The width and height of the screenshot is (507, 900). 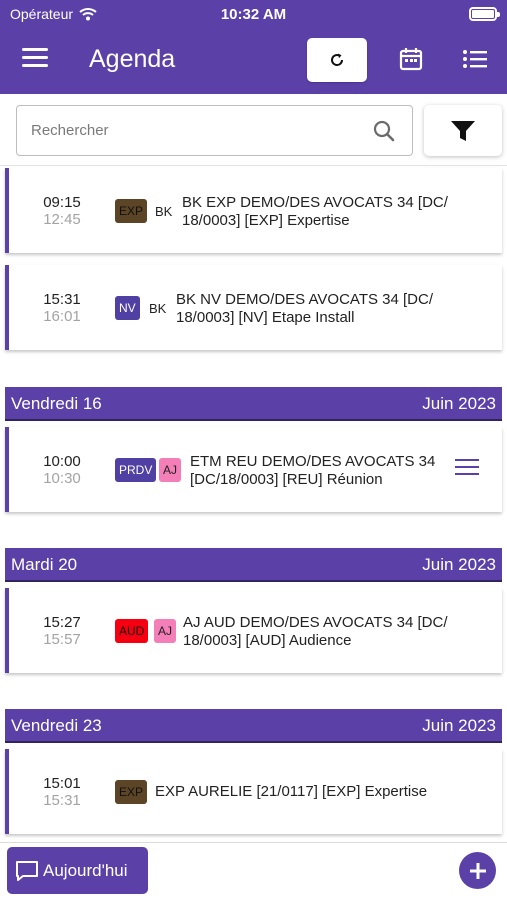 I want to click on app-bar: Agenda, so click(x=253, y=61).